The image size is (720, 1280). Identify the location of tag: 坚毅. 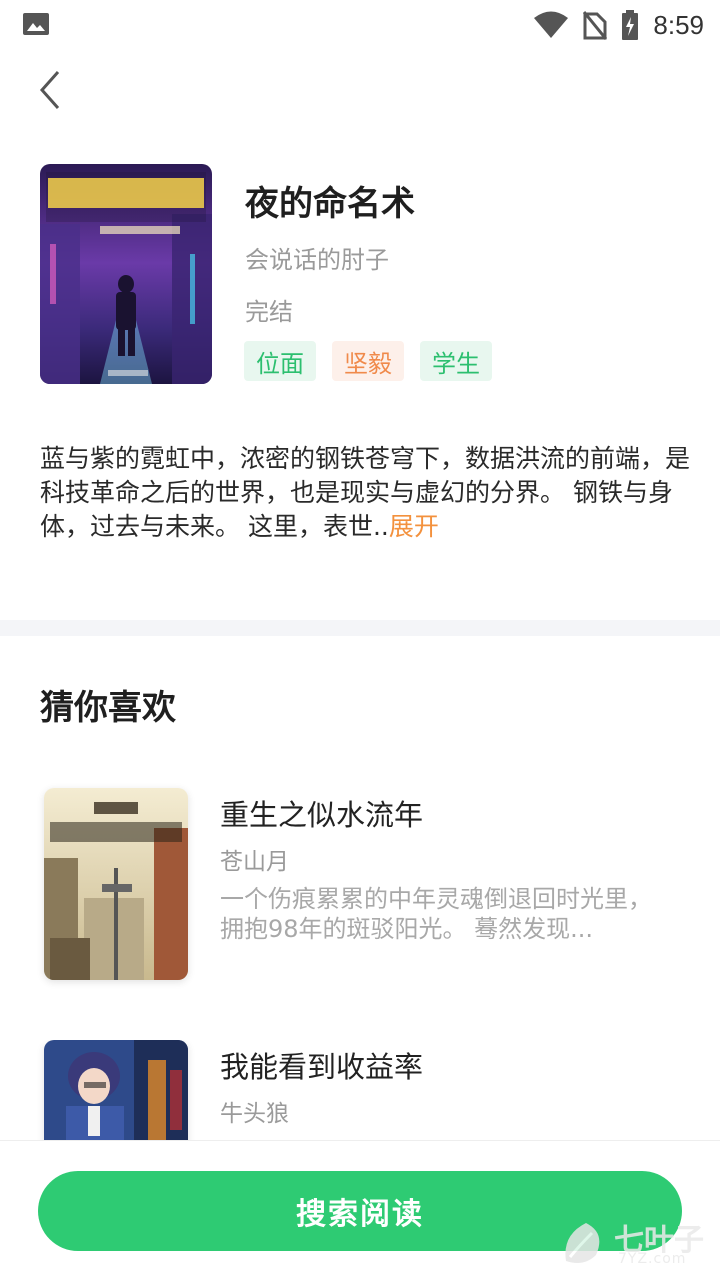
(368, 361).